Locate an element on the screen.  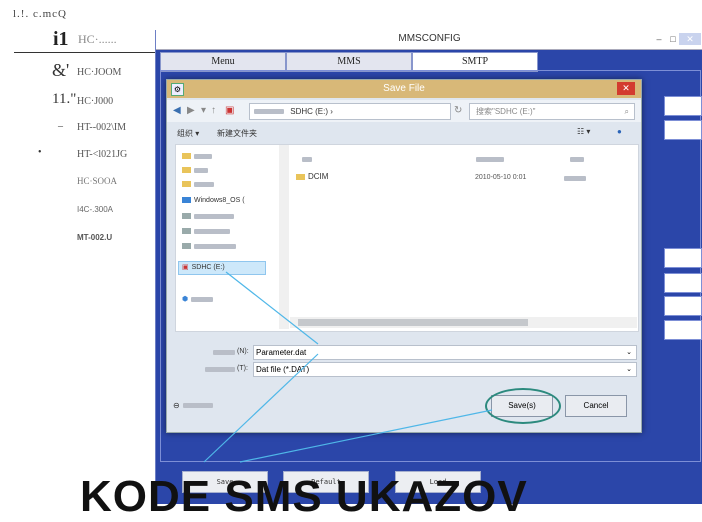
network-icon: ⬢ is located at coordinates (185, 299).